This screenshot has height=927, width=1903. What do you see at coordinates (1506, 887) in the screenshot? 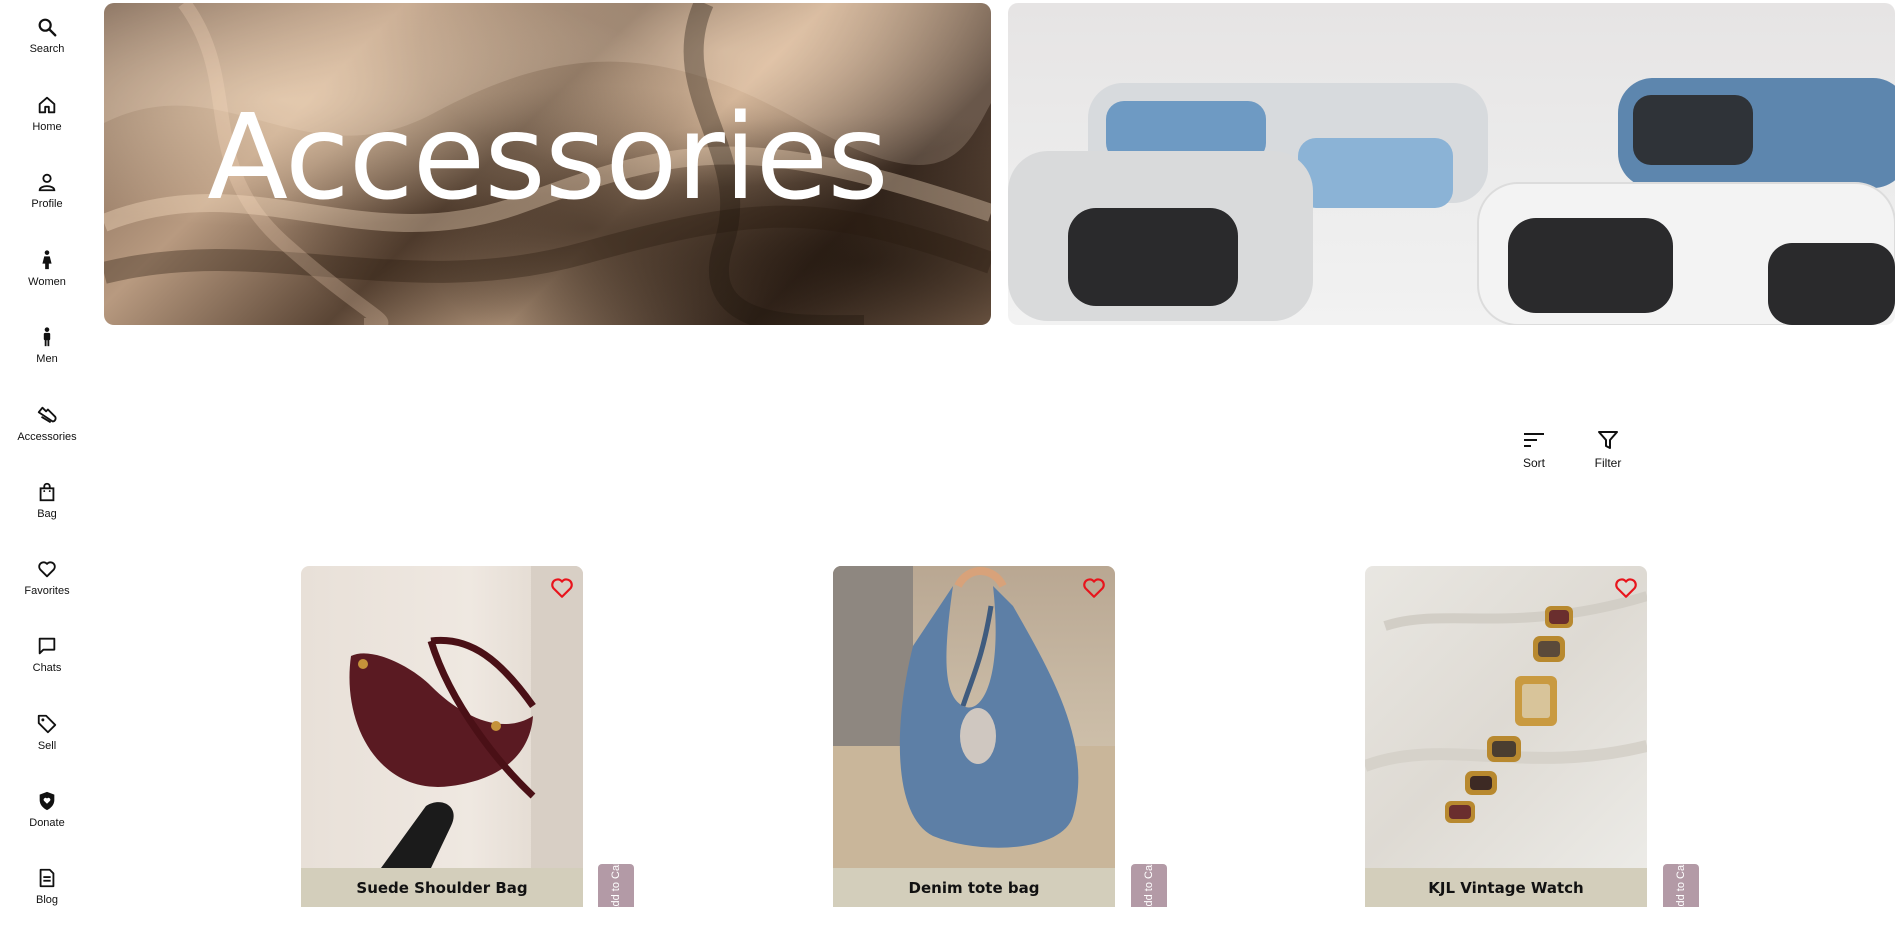
I see `product-name: KJL Vintage Watch` at bounding box center [1506, 887].